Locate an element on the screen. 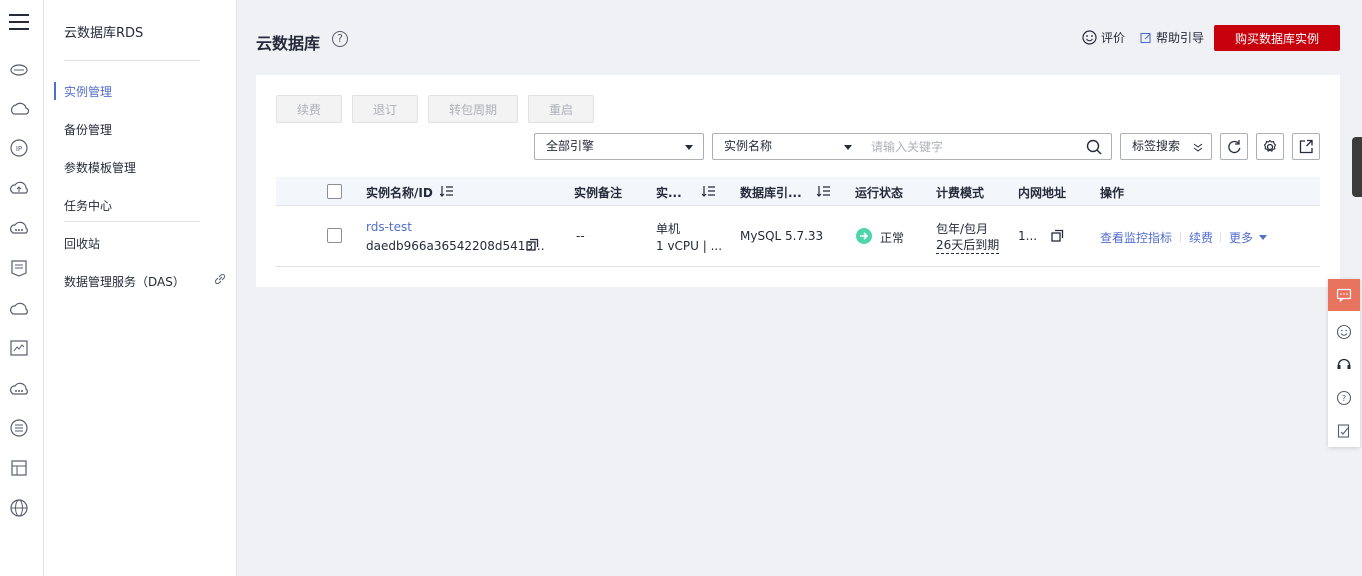 This screenshot has height=576, width=1362. help-guide-link: 帮助引导 is located at coordinates (1172, 37).